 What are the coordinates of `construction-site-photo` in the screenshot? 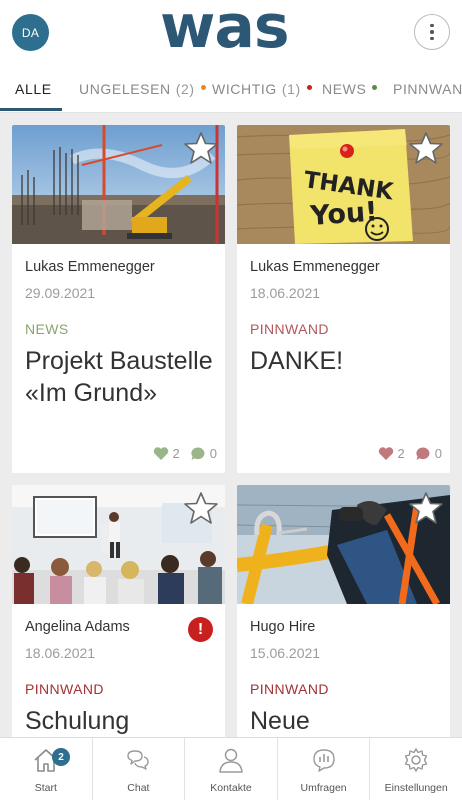 It's located at (118, 184).